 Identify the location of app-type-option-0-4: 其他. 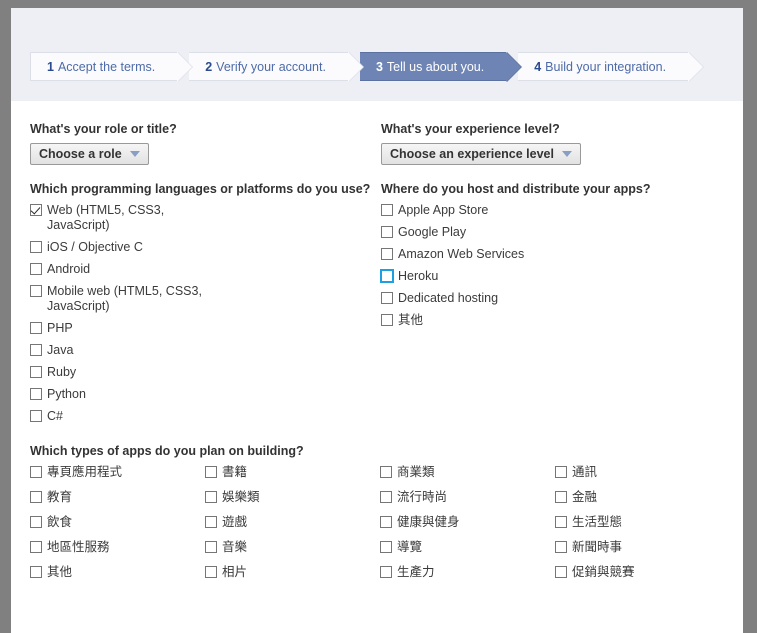
(117, 572).